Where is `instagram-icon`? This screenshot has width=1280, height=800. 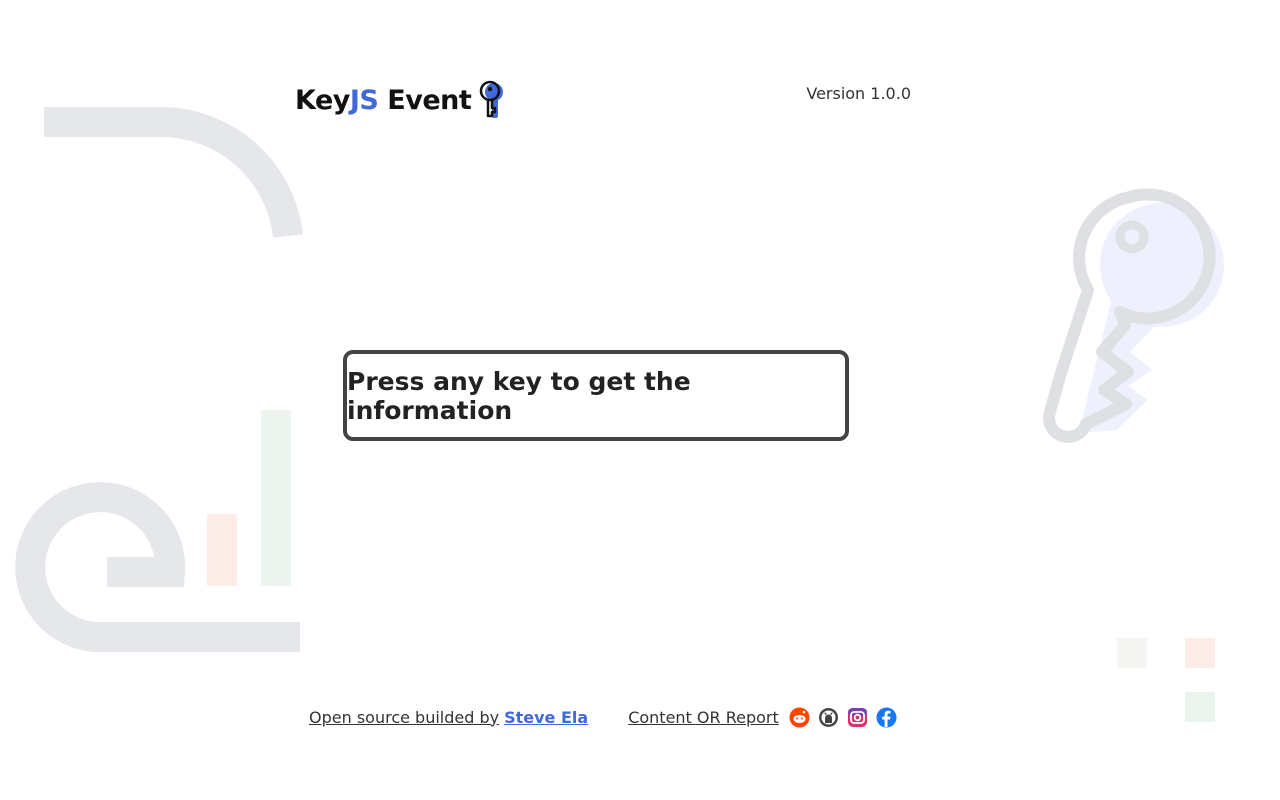
instagram-icon is located at coordinates (857, 717).